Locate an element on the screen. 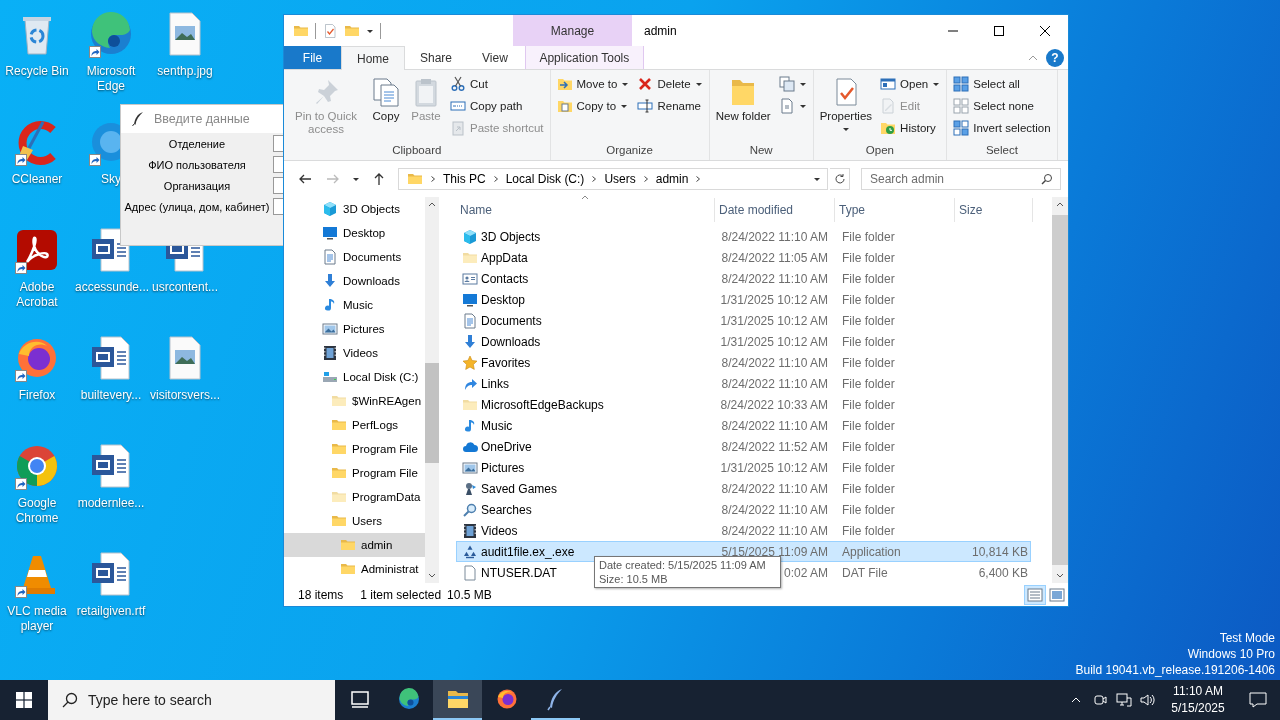 The width and height of the screenshot is (1280, 720). picture-icon is located at coordinates (330, 329).